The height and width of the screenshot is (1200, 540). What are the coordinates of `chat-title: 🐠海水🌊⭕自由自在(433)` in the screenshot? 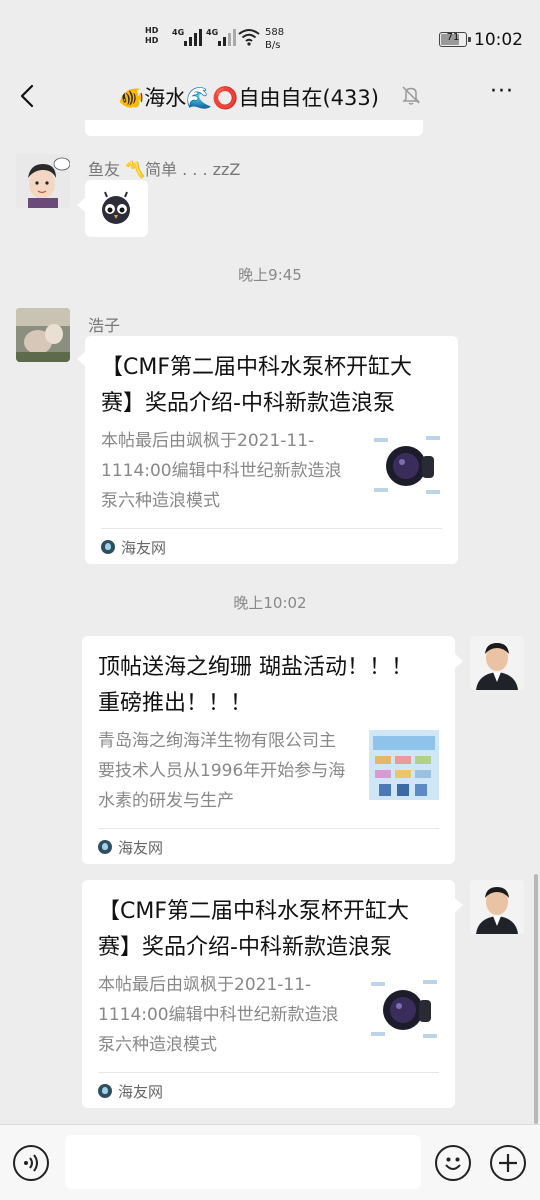 It's located at (248, 98).